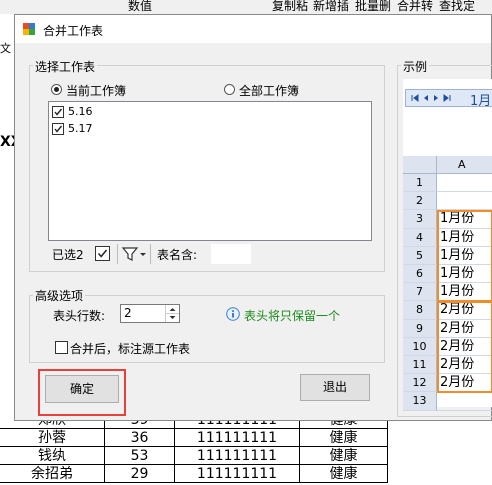  Describe the element at coordinates (52, 438) in the screenshot. I see `name-cell: 孙蓉` at that location.